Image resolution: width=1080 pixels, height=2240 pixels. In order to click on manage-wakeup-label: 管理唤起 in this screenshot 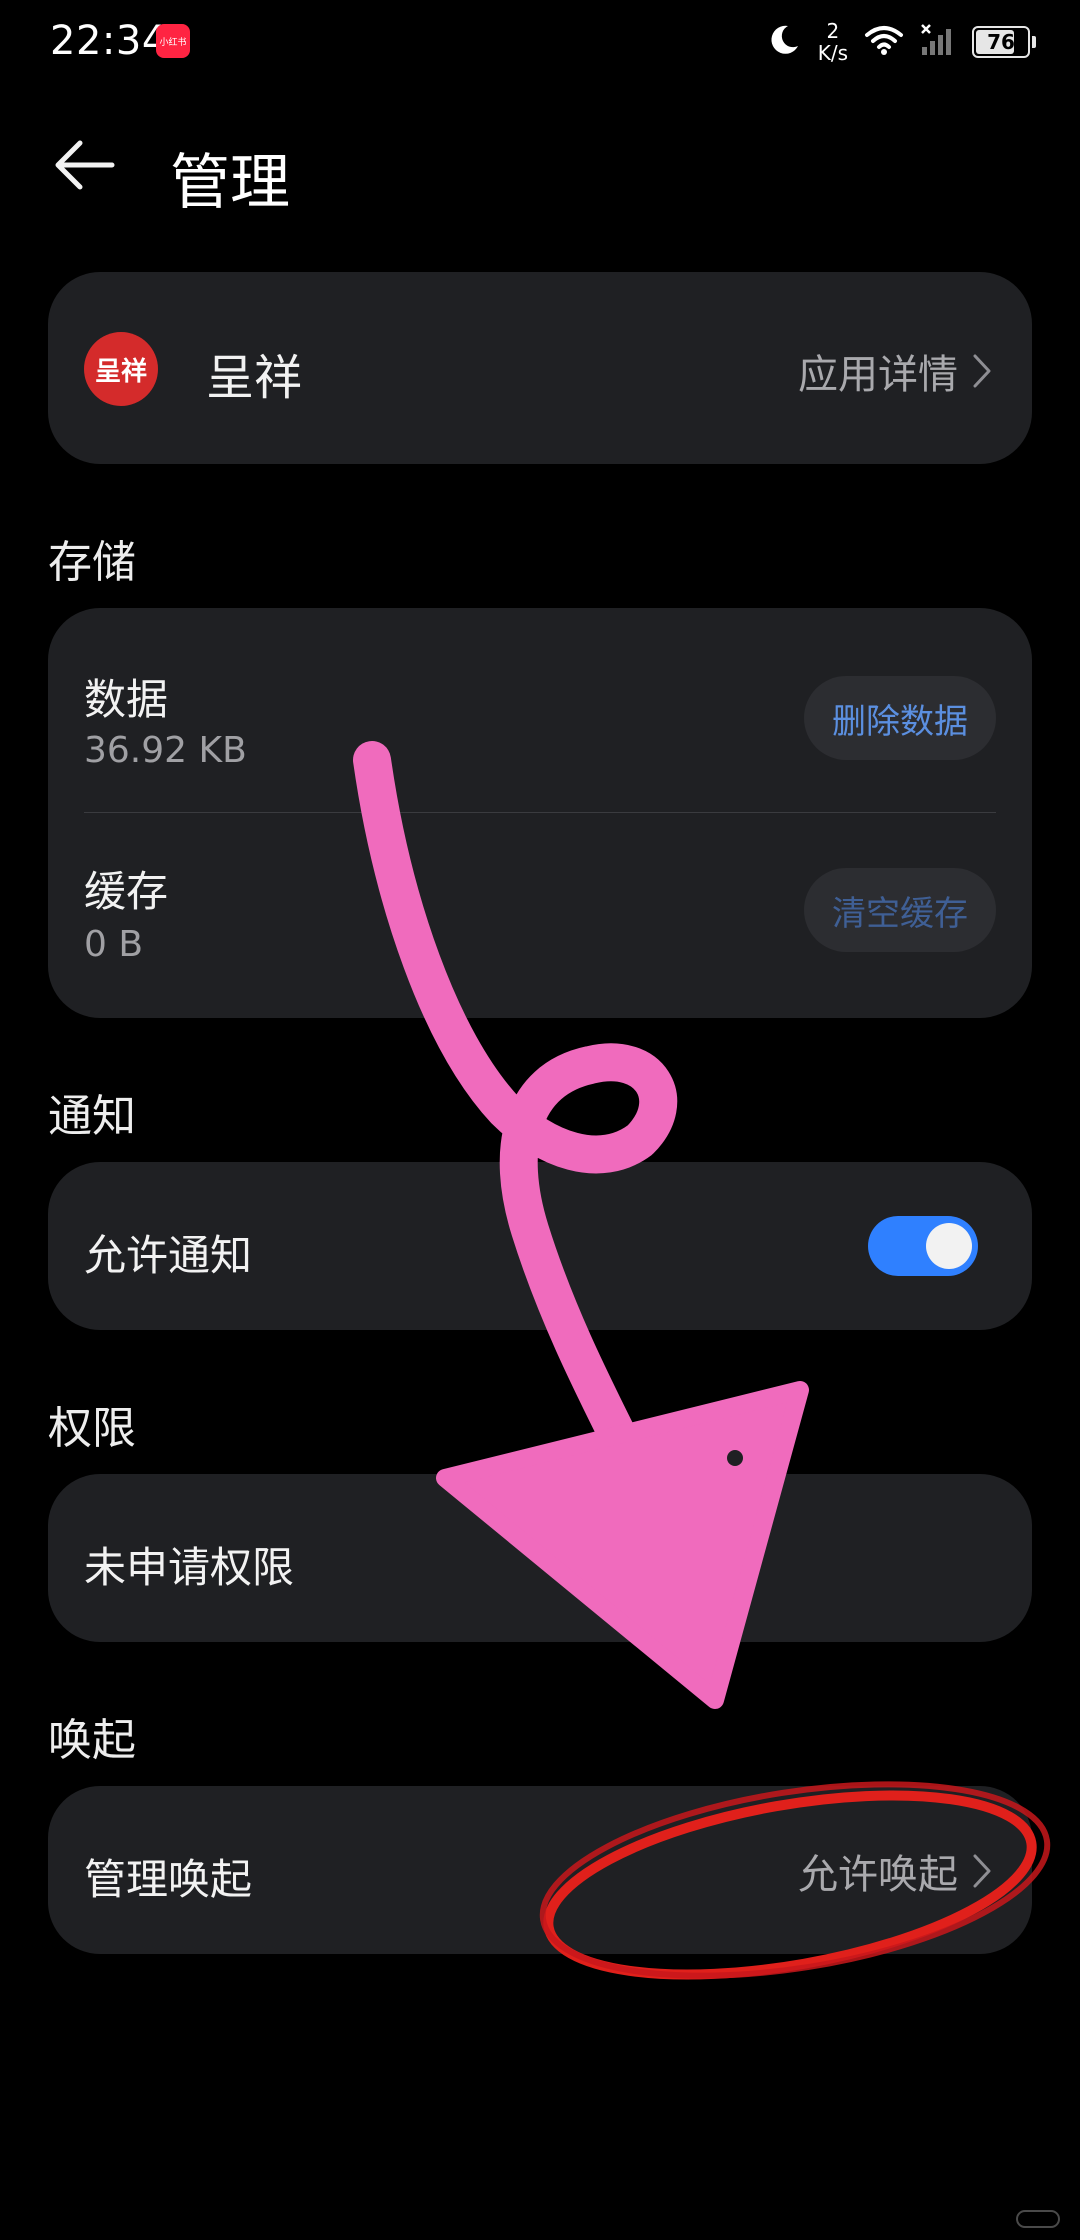, I will do `click(168, 1879)`.